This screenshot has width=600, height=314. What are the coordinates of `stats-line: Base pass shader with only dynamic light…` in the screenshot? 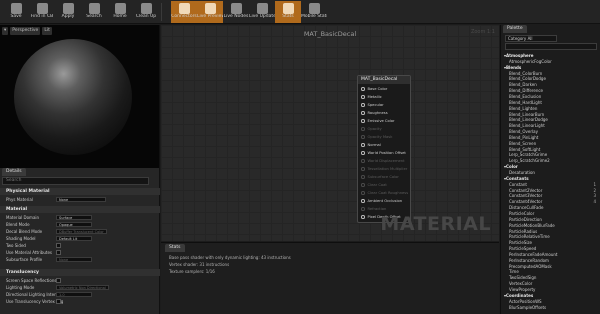 It's located at (230, 257).